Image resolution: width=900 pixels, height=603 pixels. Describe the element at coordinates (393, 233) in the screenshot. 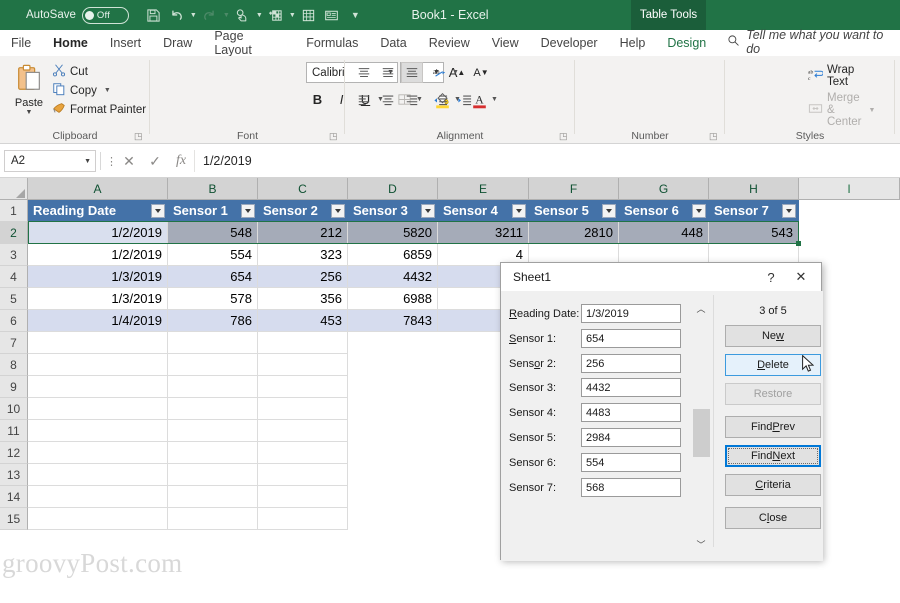

I see `cell-d2: 5820` at that location.